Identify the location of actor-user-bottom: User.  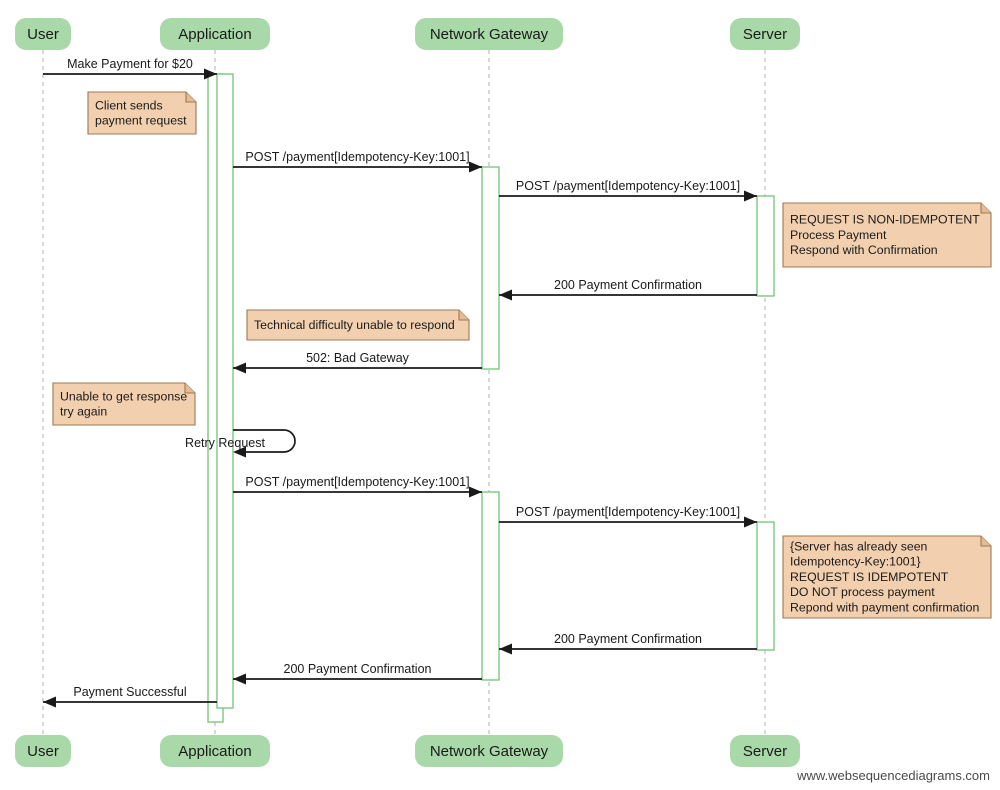
(43, 751).